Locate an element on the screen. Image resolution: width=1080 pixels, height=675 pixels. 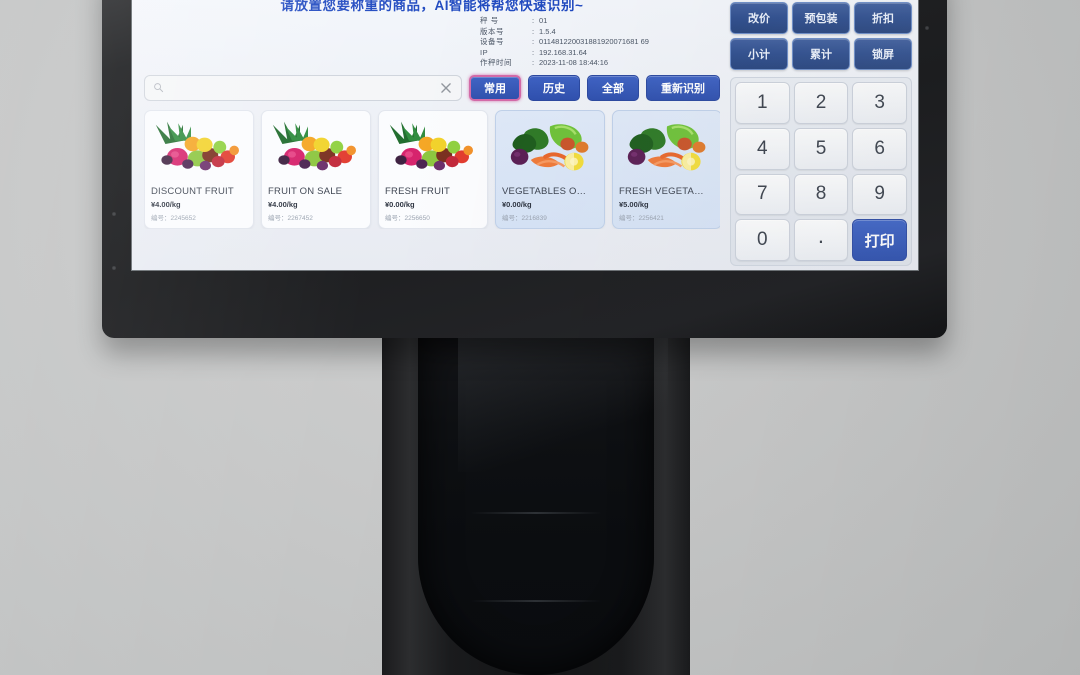
search-and-tabs-row: 常用 历史 全部 重新识别 is located at coordinates (432, 87).